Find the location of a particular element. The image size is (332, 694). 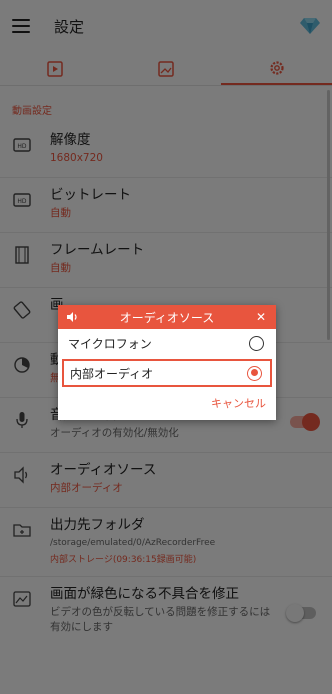

option-label: マイクロフォン is located at coordinates (110, 343).